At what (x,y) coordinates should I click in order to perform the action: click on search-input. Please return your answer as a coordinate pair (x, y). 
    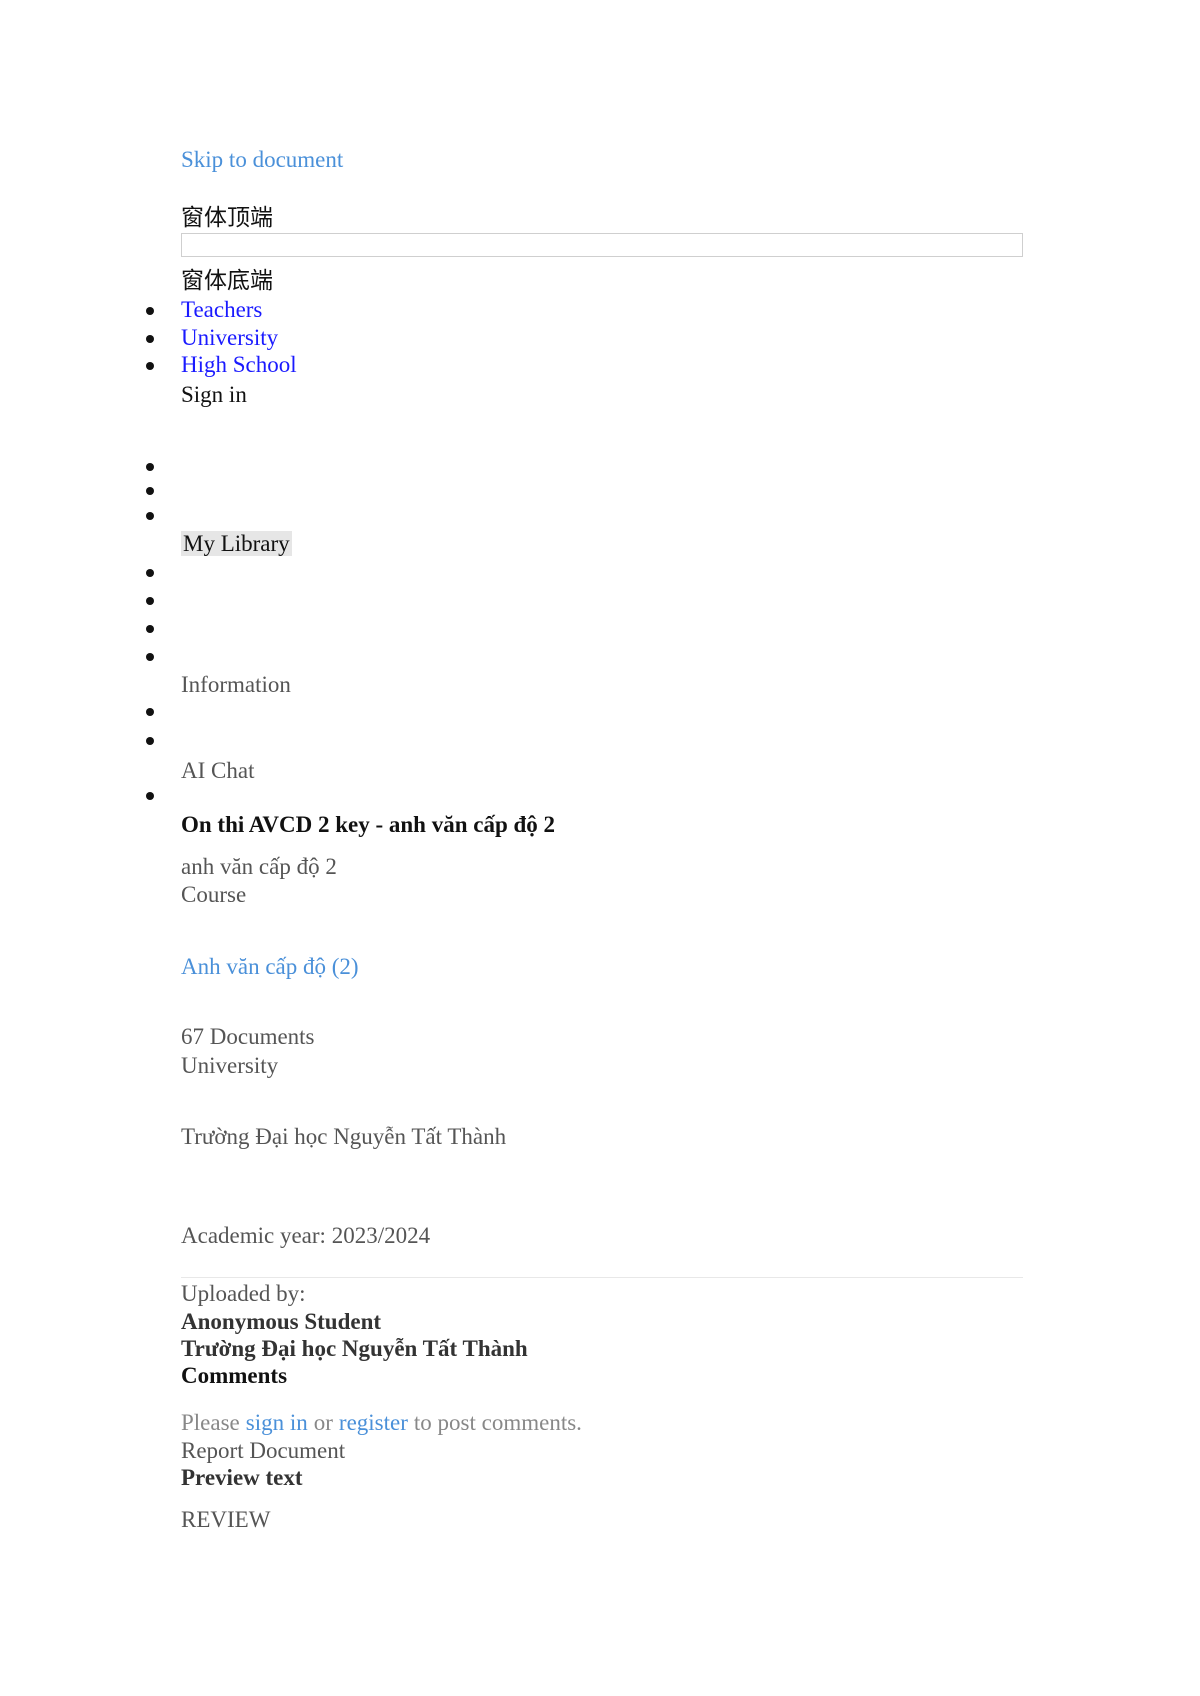
    Looking at the image, I should click on (602, 245).